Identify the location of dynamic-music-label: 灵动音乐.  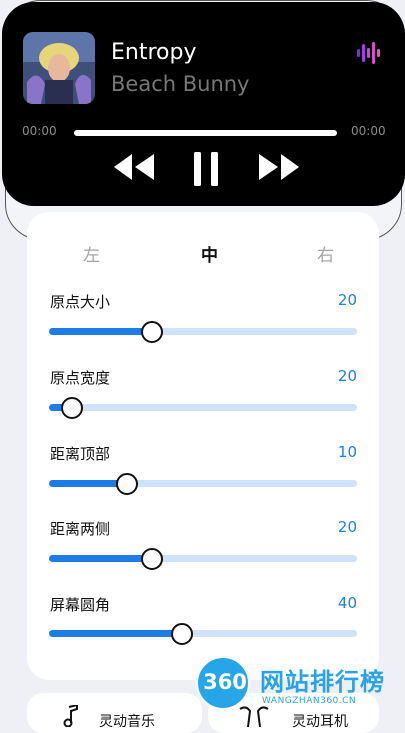
(127, 722).